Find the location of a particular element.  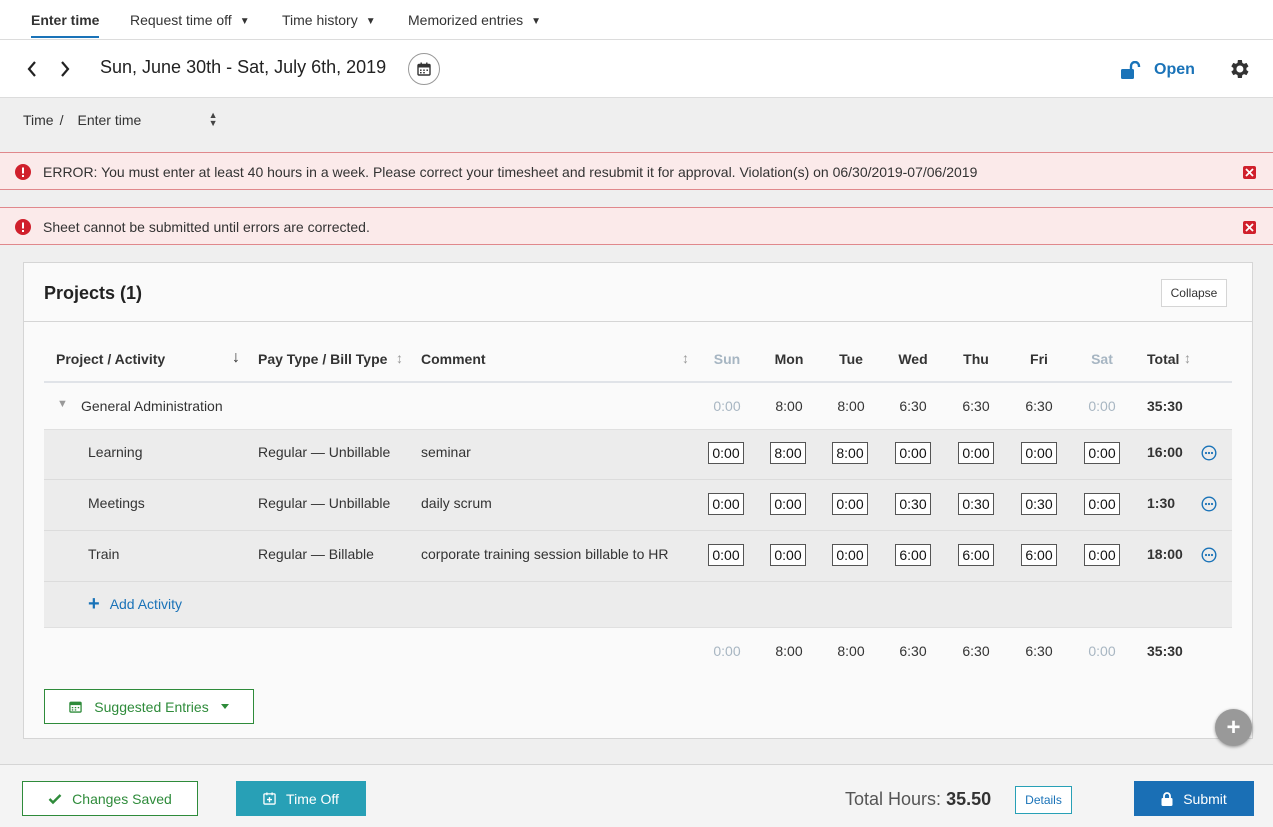

activity-name: Train is located at coordinates (104, 554).